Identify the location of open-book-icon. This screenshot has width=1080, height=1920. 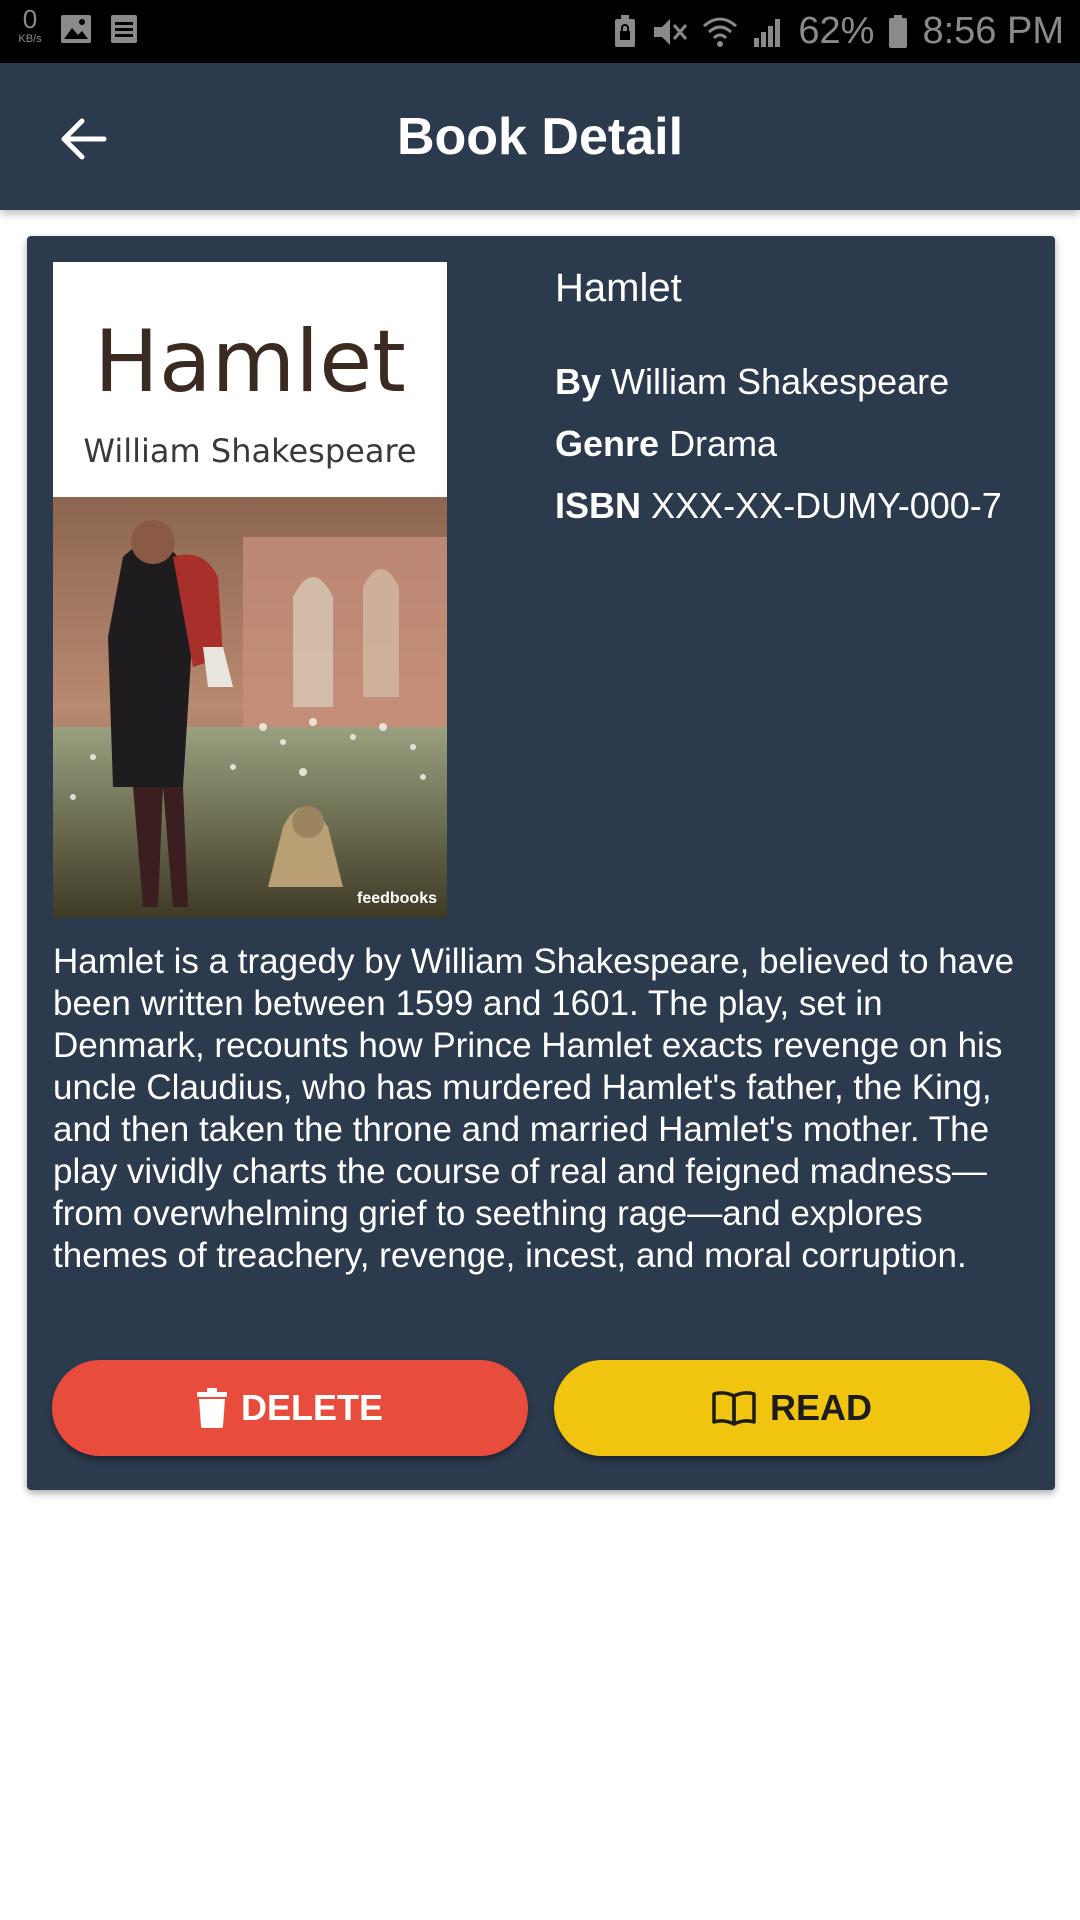
(734, 1408).